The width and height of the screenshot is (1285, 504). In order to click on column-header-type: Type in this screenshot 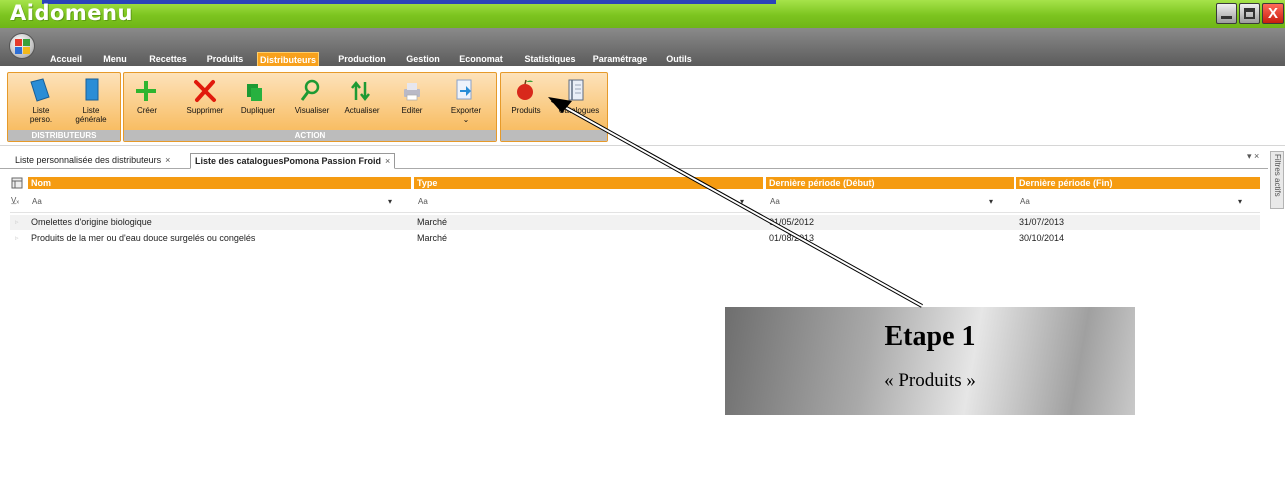, I will do `click(588, 183)`.